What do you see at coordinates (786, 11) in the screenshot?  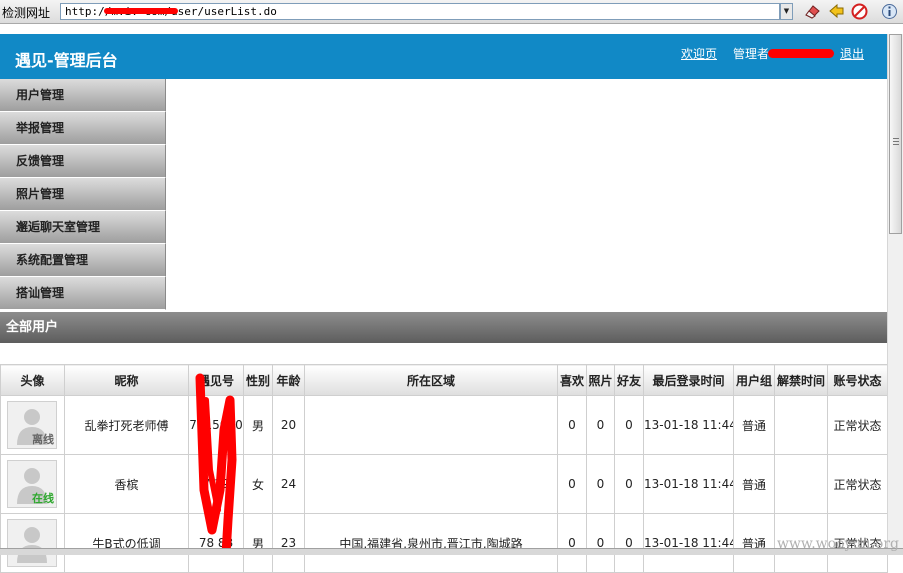 I see `url-dropdown-button: ▼` at bounding box center [786, 11].